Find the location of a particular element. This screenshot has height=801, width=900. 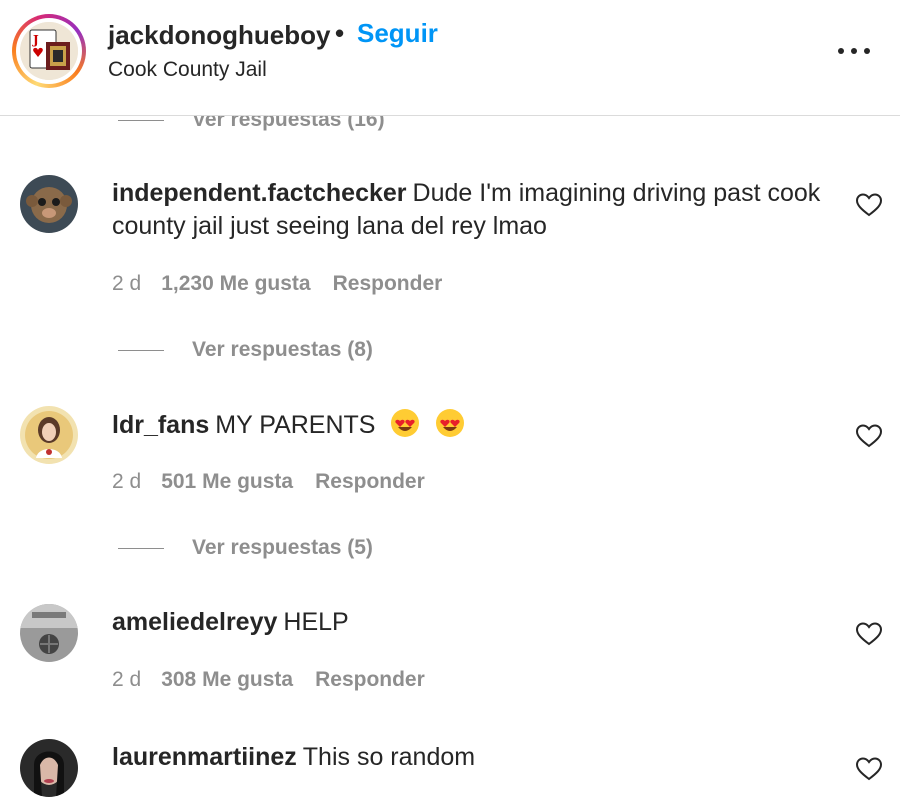

profile-avatar: J is located at coordinates (49, 51).